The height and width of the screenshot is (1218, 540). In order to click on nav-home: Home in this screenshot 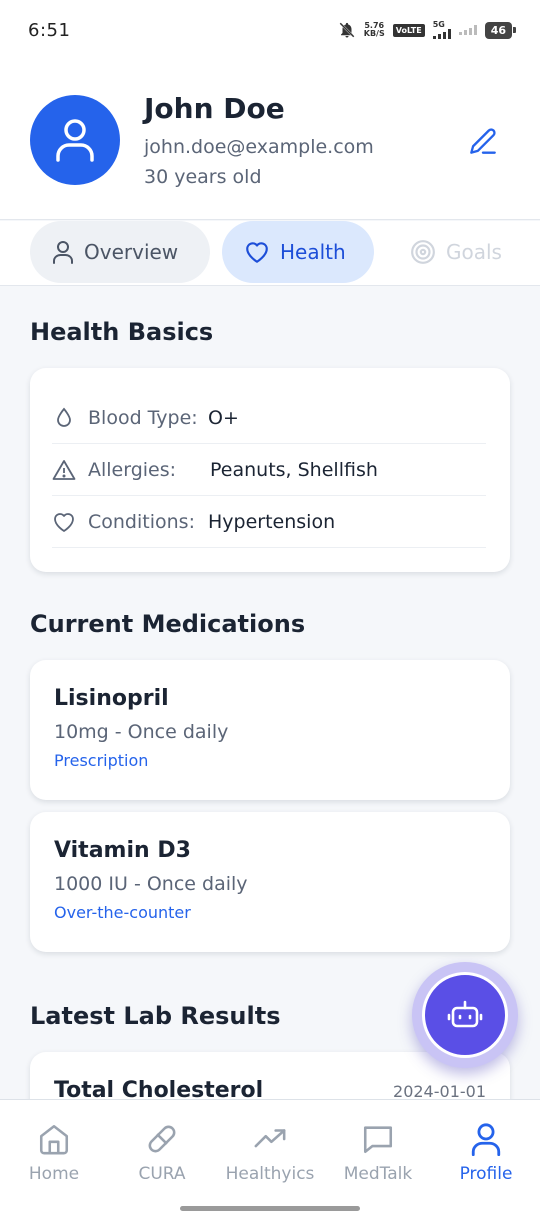, I will do `click(54, 1153)`.